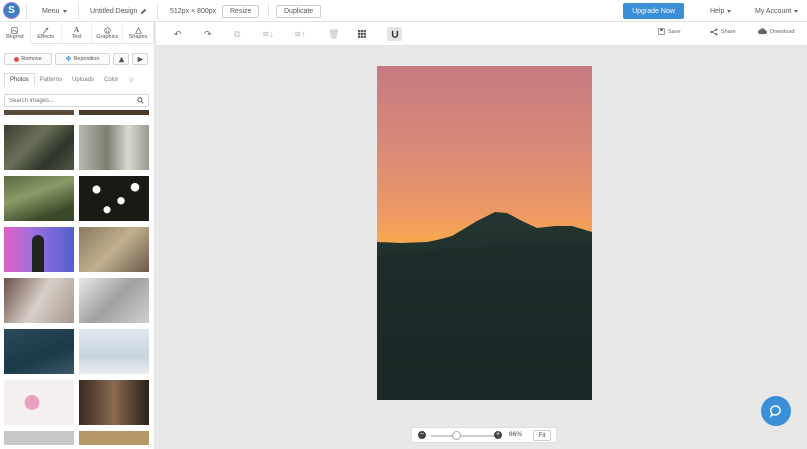 Image resolution: width=807 pixels, height=449 pixels. Describe the element at coordinates (114, 11) in the screenshot. I see `design-title-text: Untitled Design` at that location.